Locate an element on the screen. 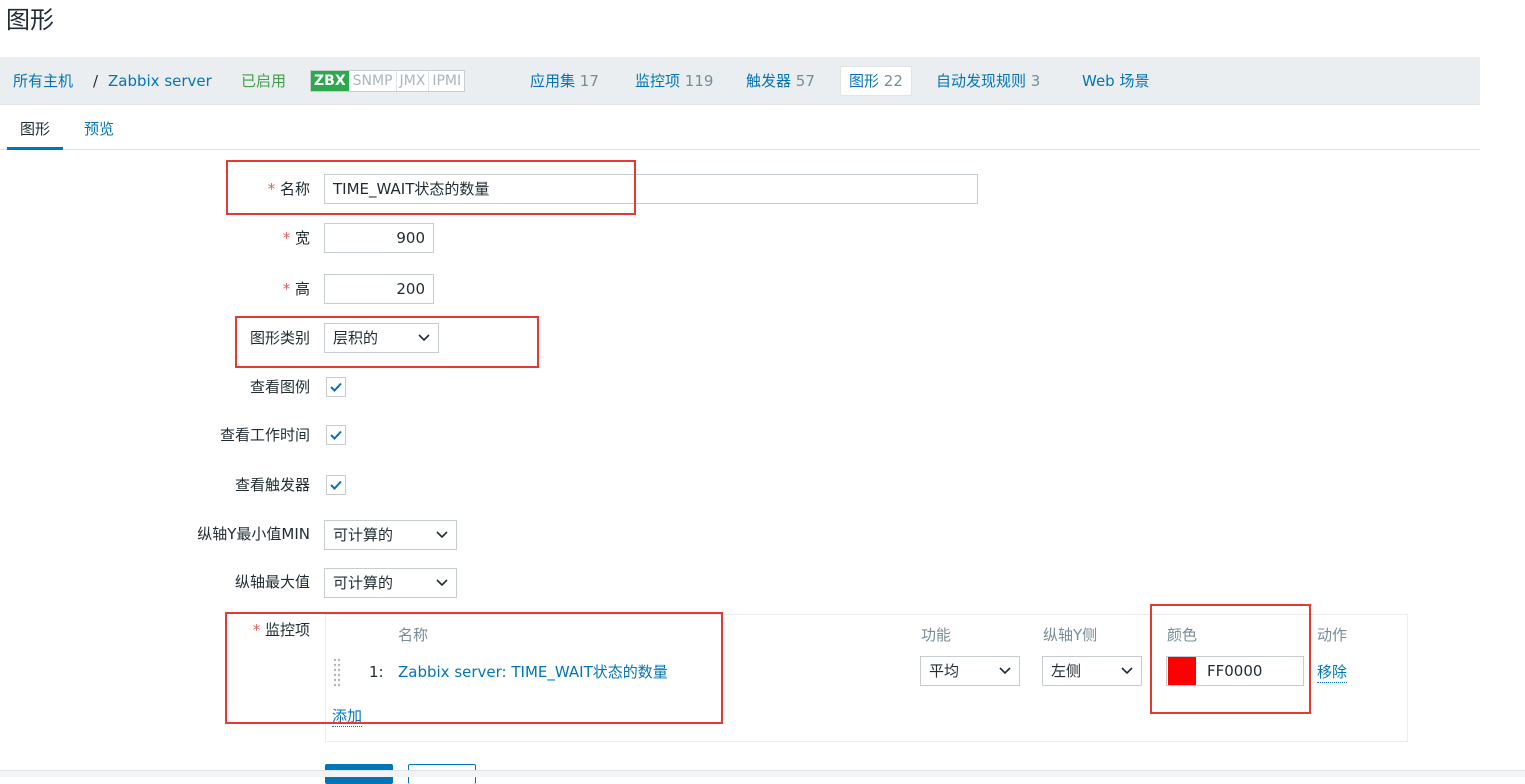 The image size is (1525, 784). tab-graph: 图形 is located at coordinates (35, 134).